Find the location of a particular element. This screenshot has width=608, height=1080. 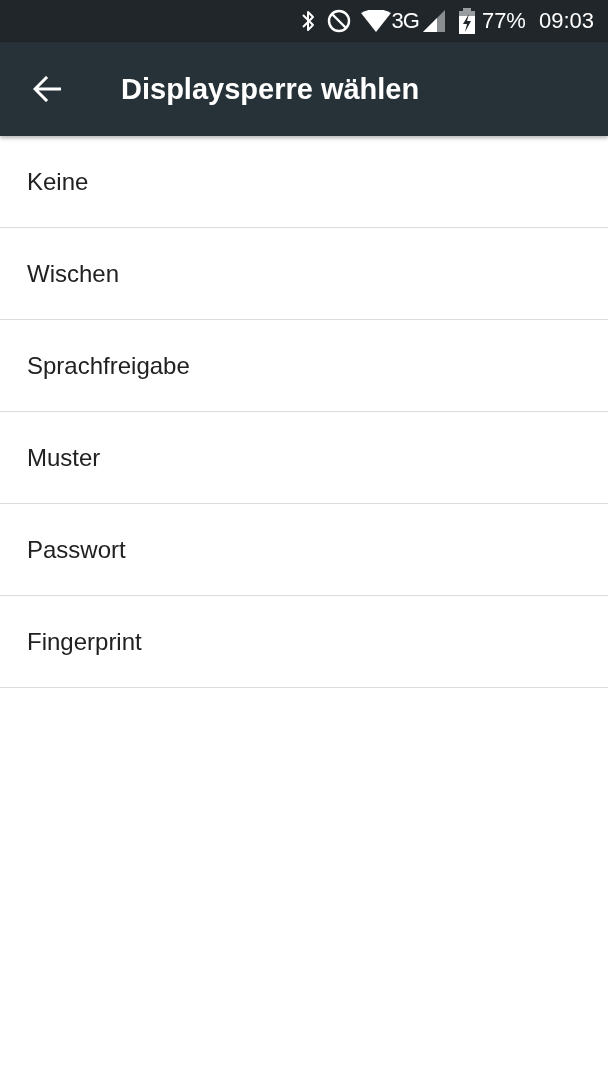

list-item: Fingerprint is located at coordinates (304, 642).